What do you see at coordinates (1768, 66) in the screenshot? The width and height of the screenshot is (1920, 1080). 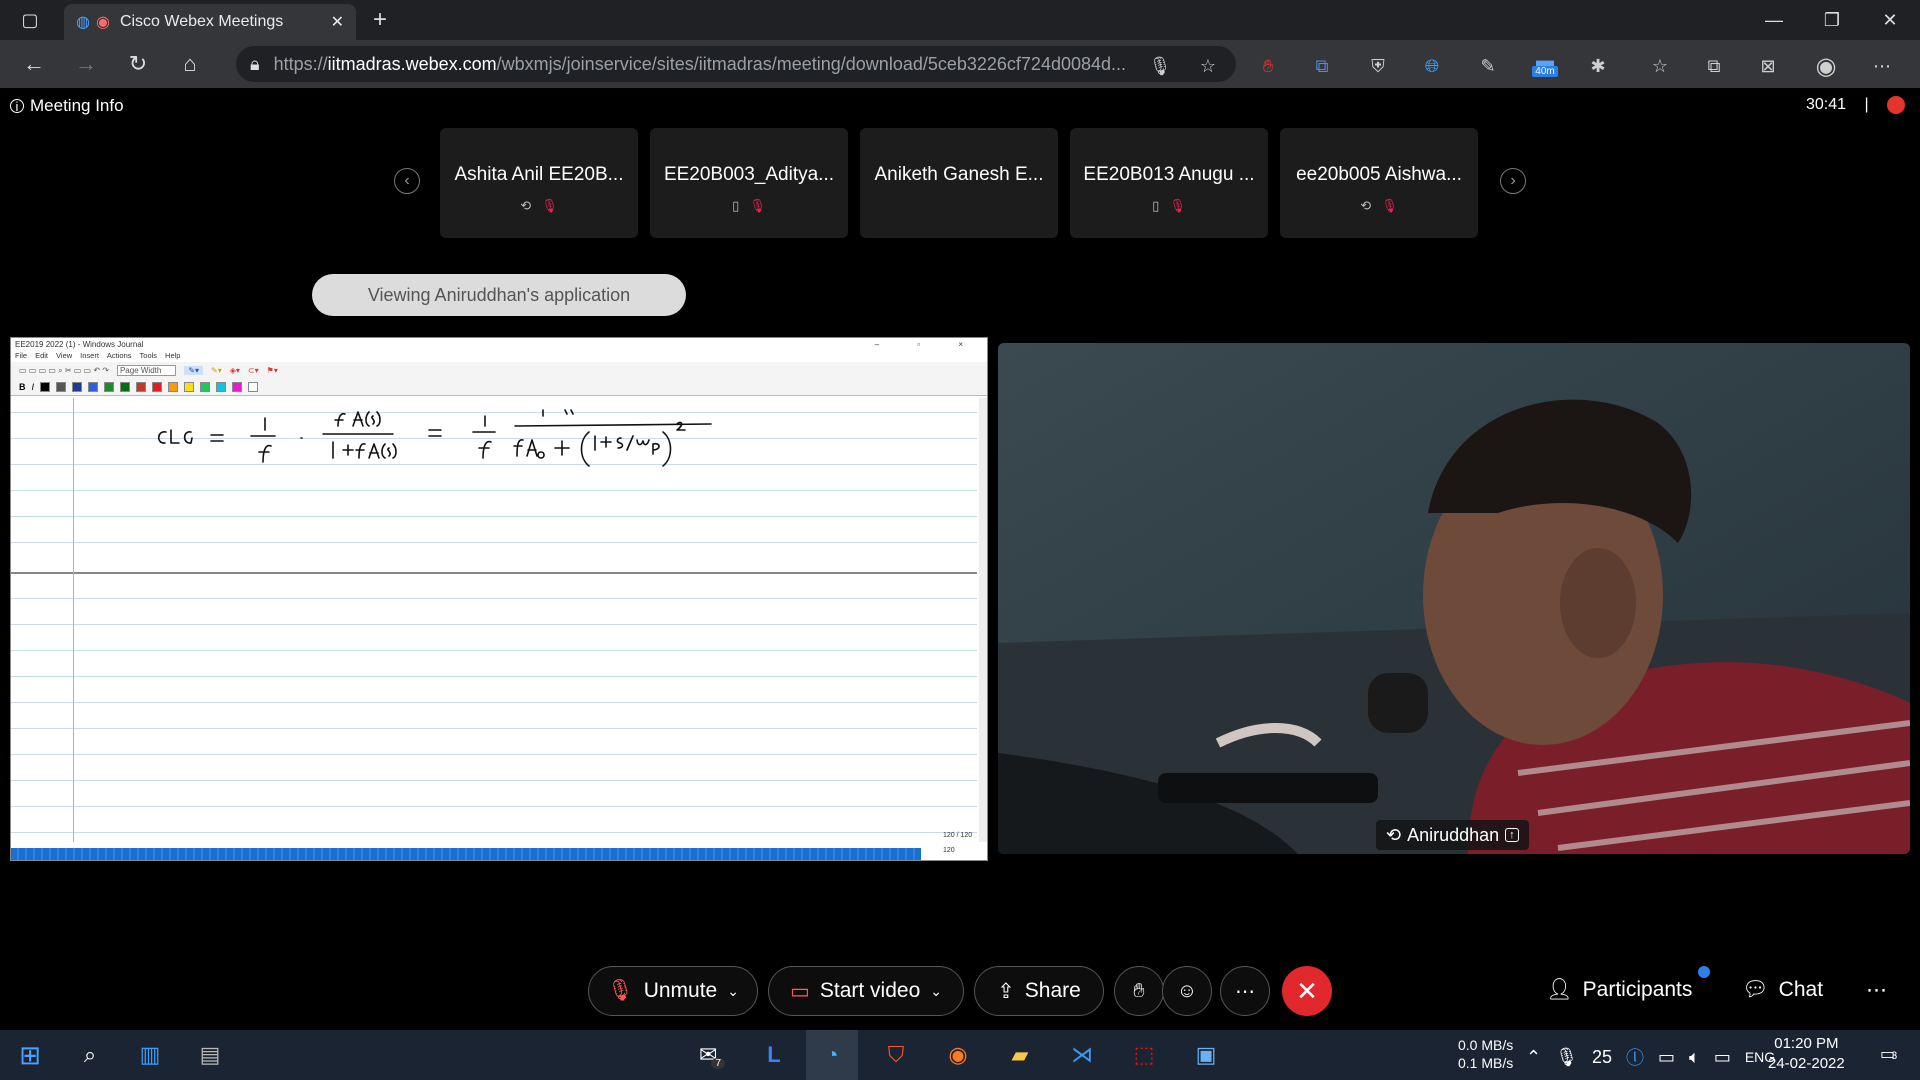 I see `math-solver-icon: ⊠` at bounding box center [1768, 66].